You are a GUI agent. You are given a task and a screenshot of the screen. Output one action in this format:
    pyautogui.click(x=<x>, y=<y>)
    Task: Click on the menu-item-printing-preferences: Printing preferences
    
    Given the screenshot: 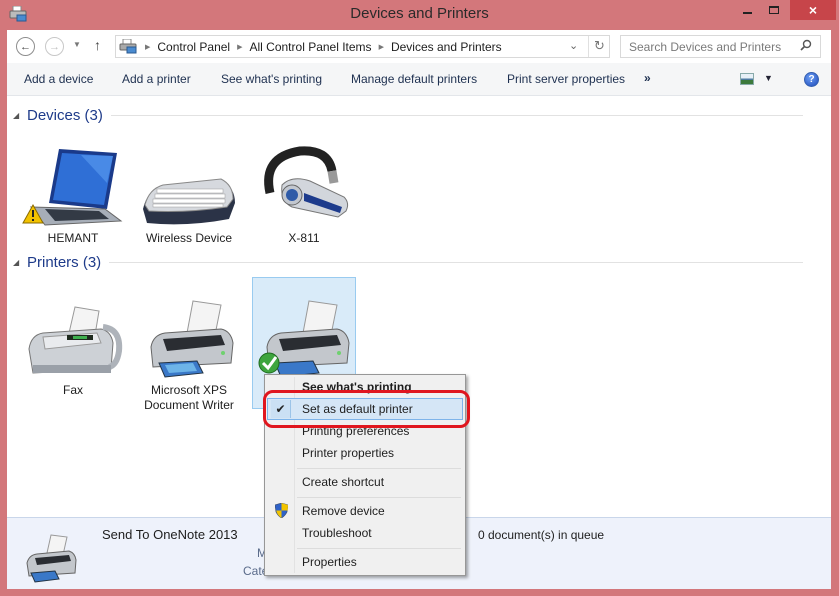 What is the action you would take?
    pyautogui.click(x=365, y=431)
    